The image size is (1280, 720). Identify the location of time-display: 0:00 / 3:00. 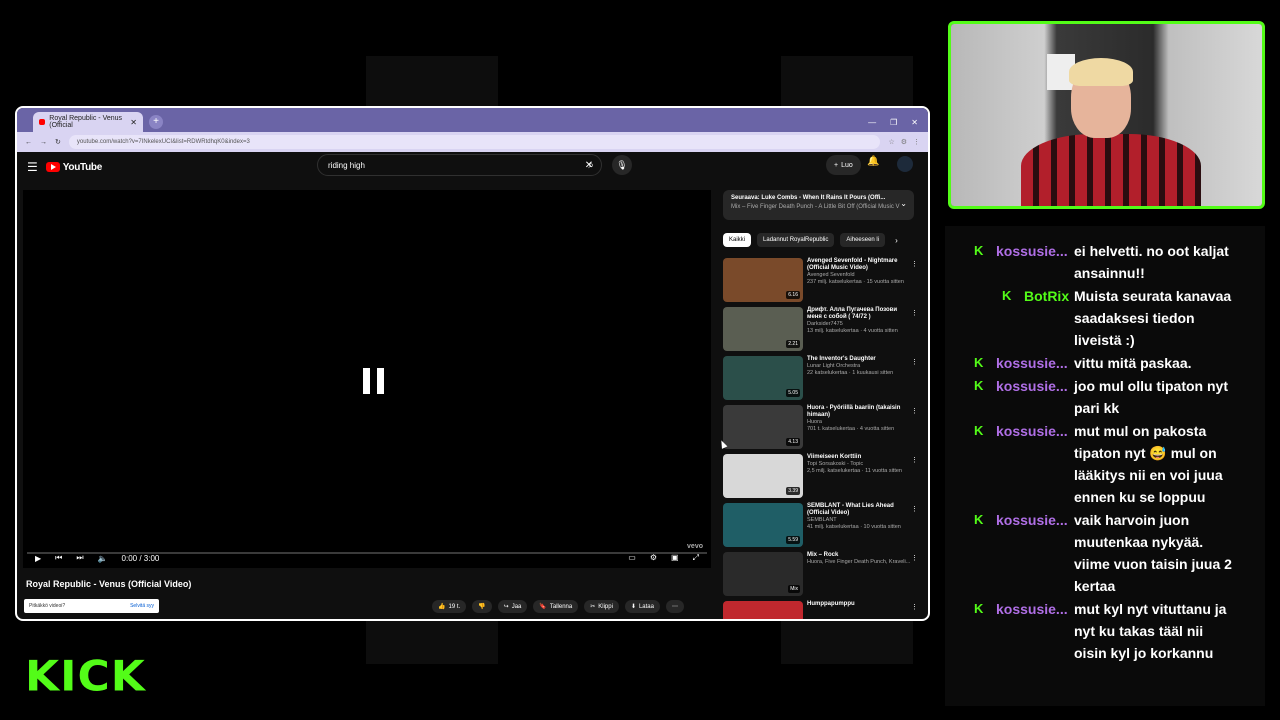
(140, 558).